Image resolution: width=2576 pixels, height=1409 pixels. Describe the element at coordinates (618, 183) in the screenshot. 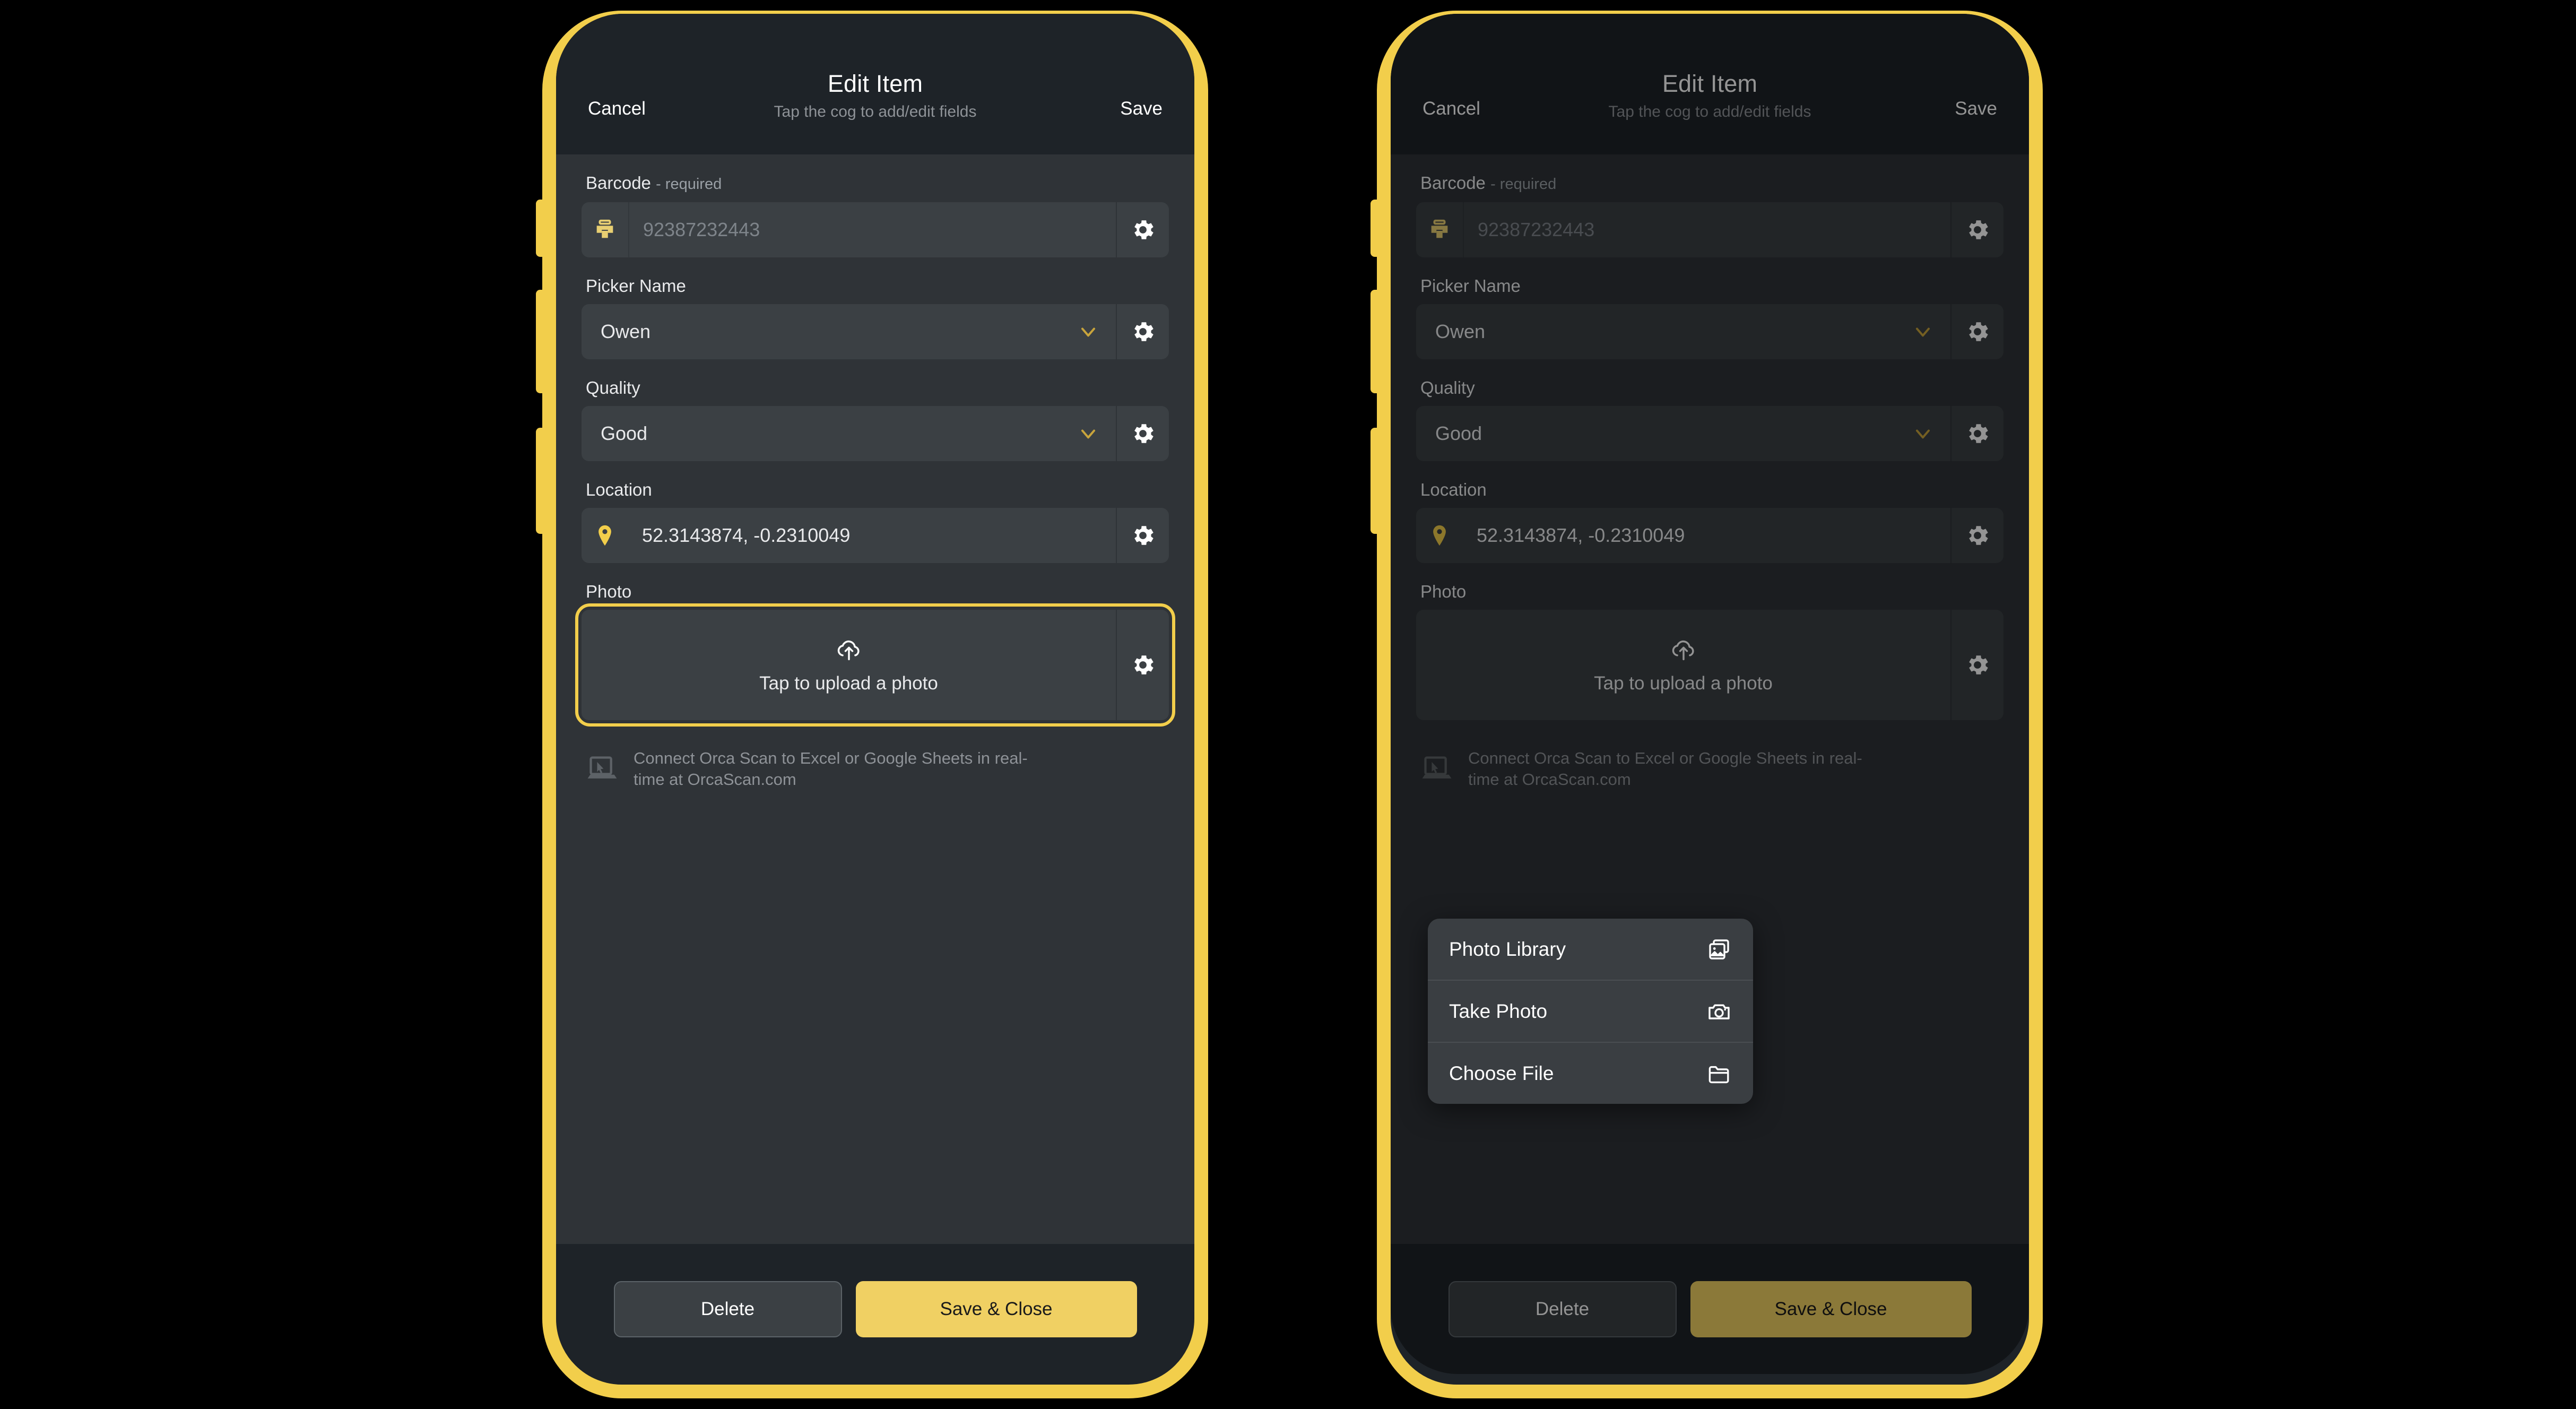

I see `barcode-label-text: Barcode` at that location.